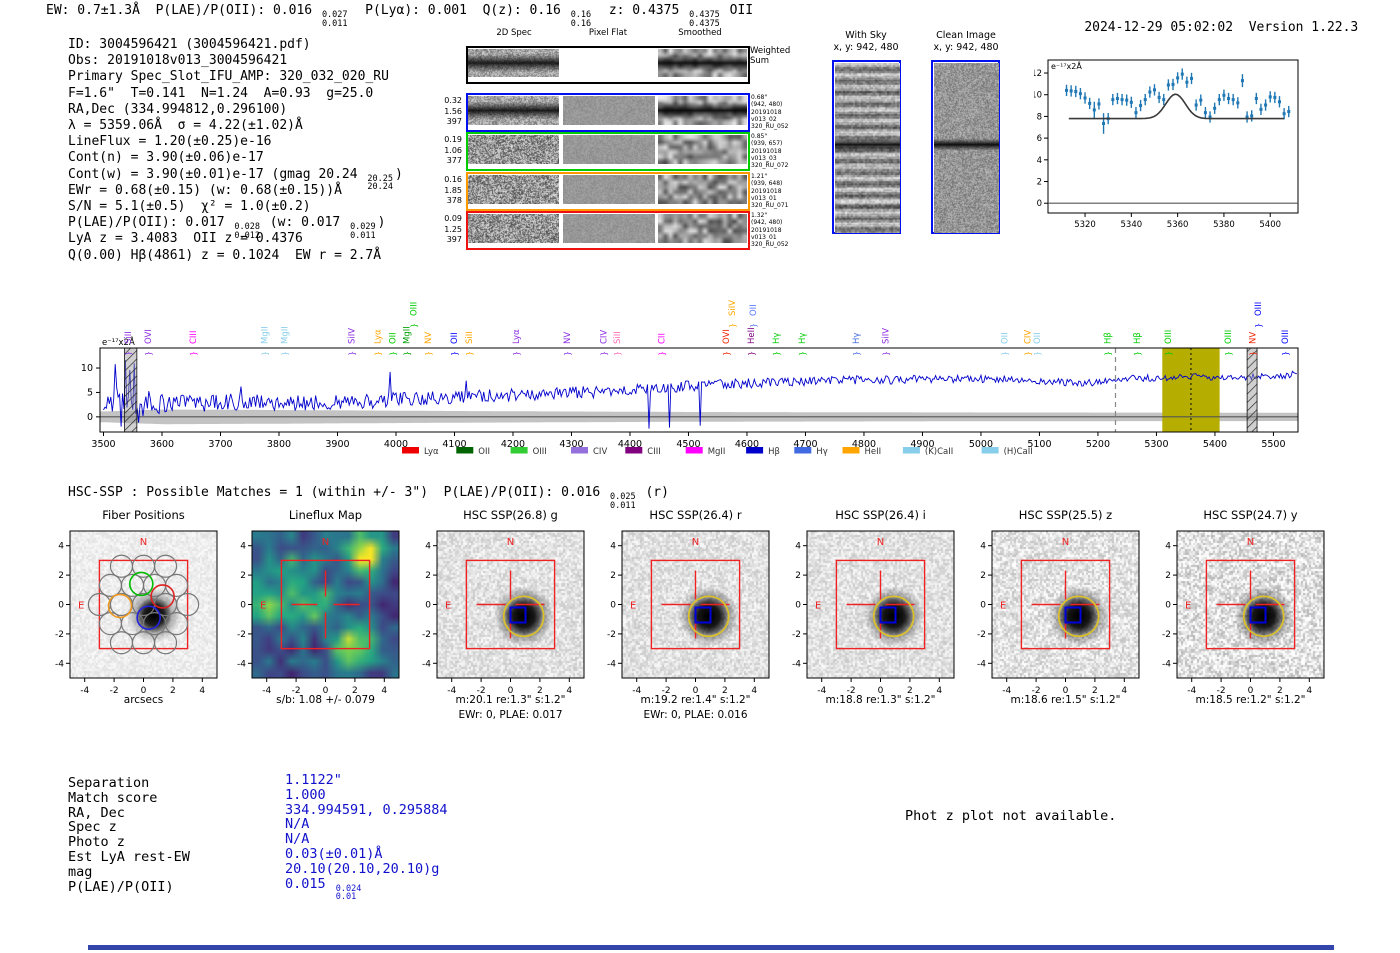 This screenshot has height=953, width=1400. I want to click on stat-uncertainty: 0.16 0.16, so click(581, 19).